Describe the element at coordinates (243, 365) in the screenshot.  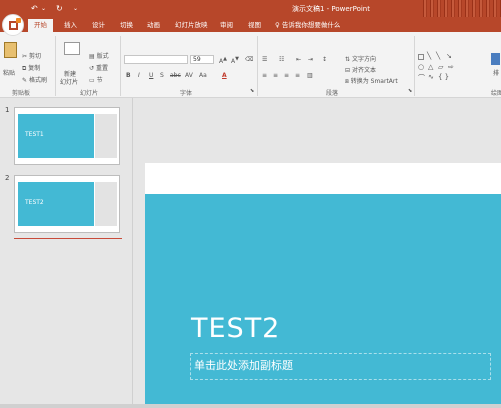
I see `subtitle-placeholder-text: 单击此处添加副标题` at that location.